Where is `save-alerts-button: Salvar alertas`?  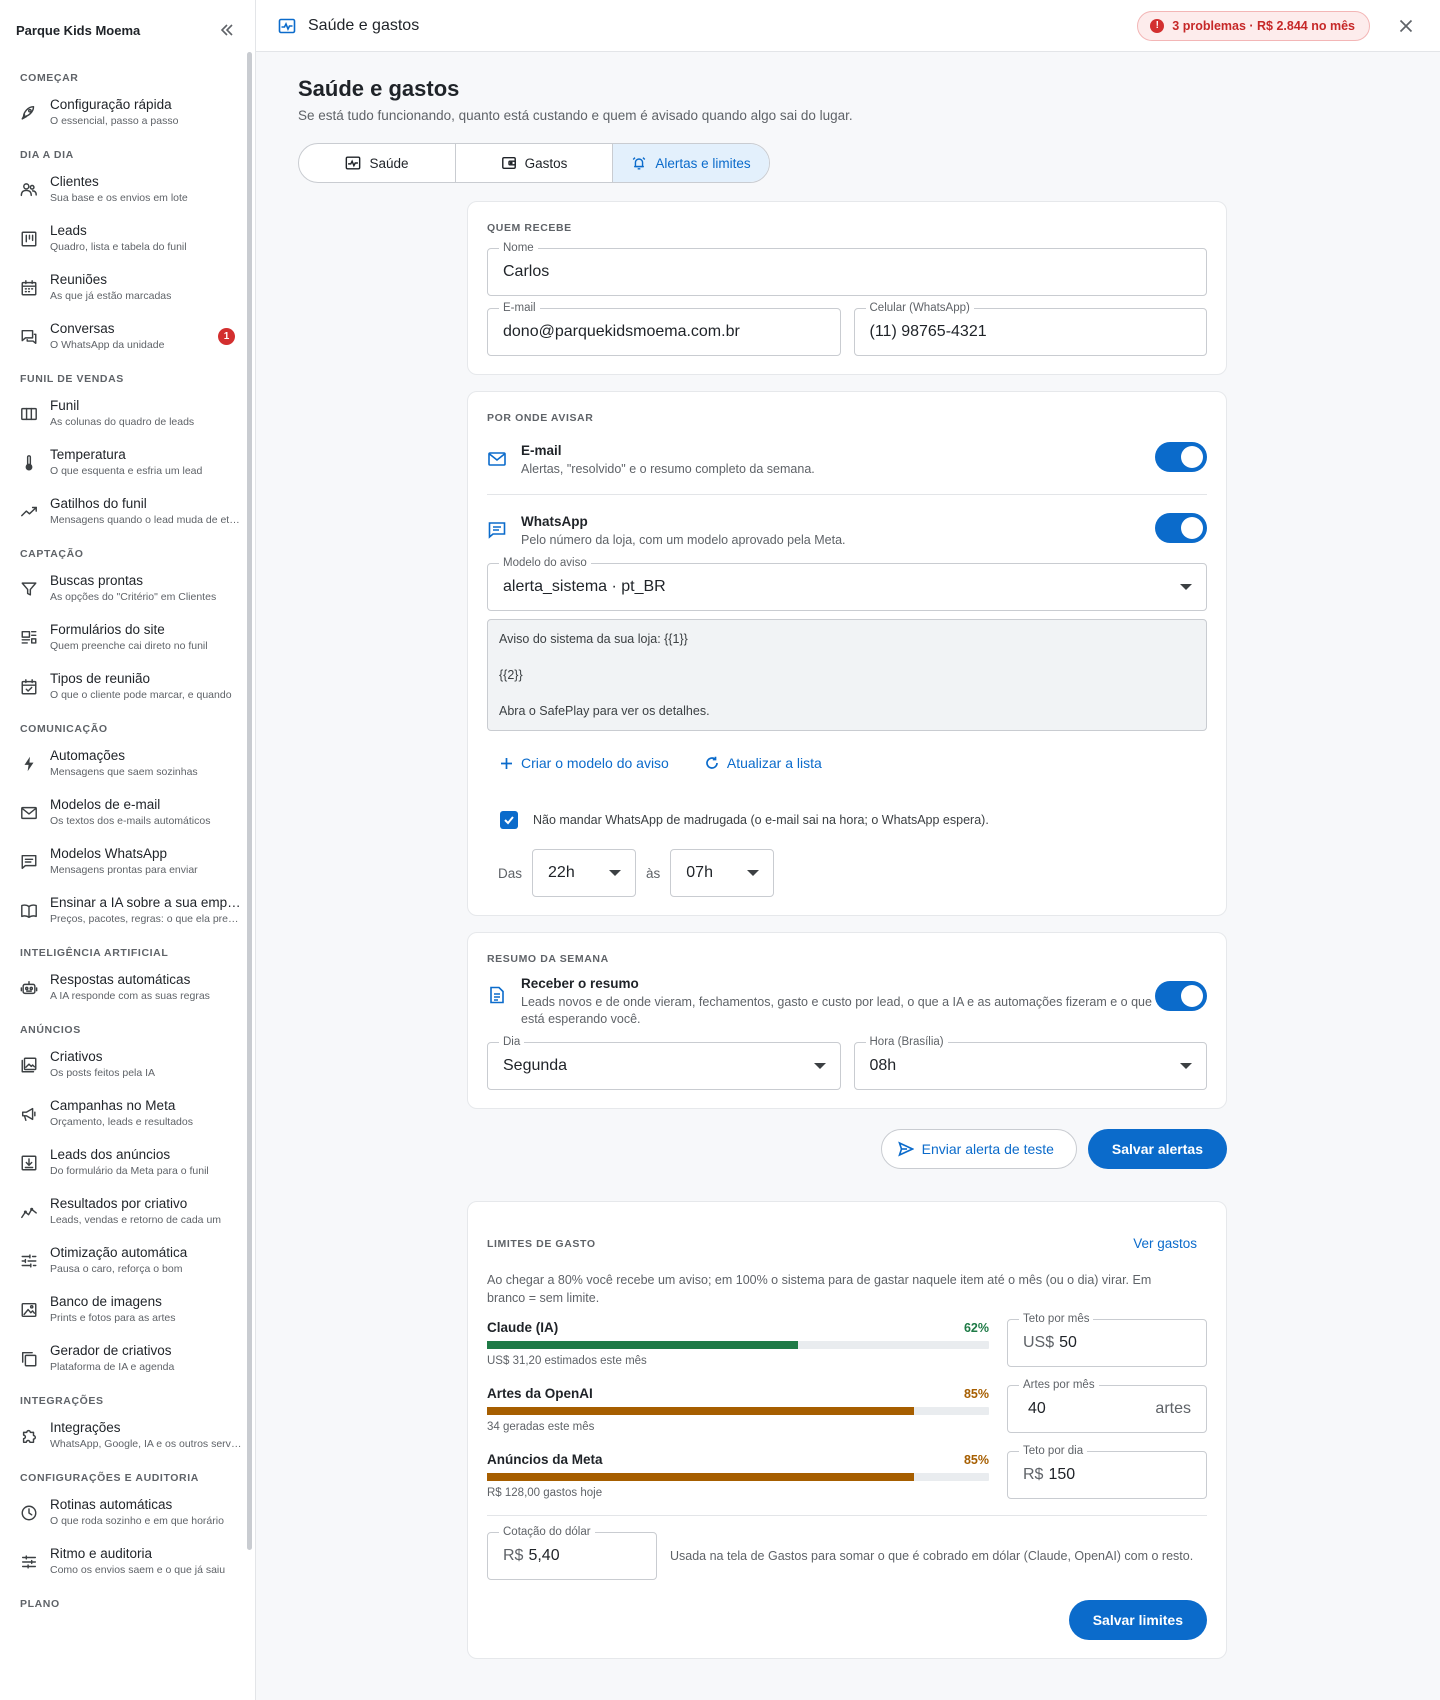 save-alerts-button: Salvar alertas is located at coordinates (1157, 1149).